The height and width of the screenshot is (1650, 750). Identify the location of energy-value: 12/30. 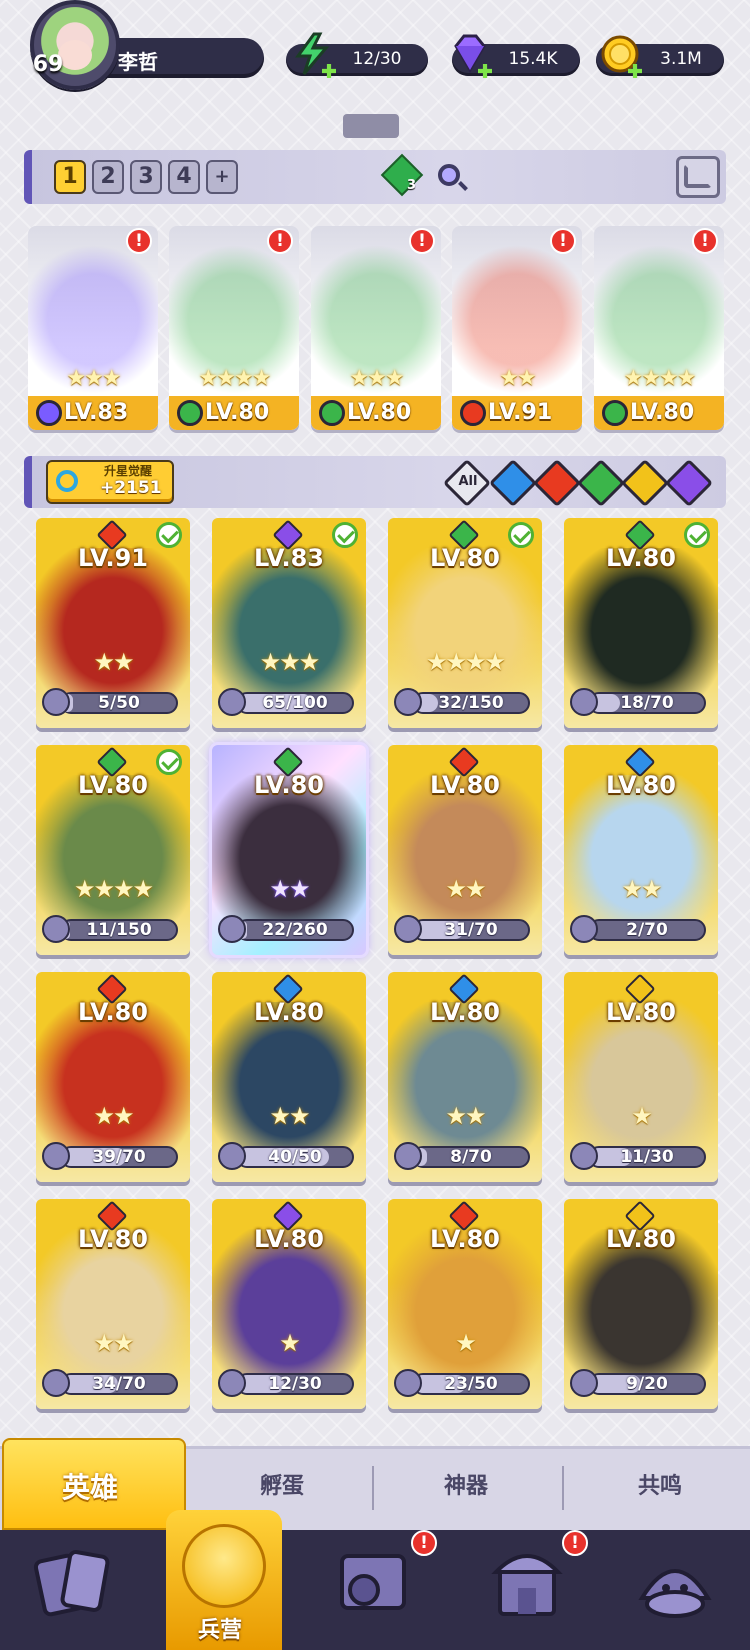
(377, 59).